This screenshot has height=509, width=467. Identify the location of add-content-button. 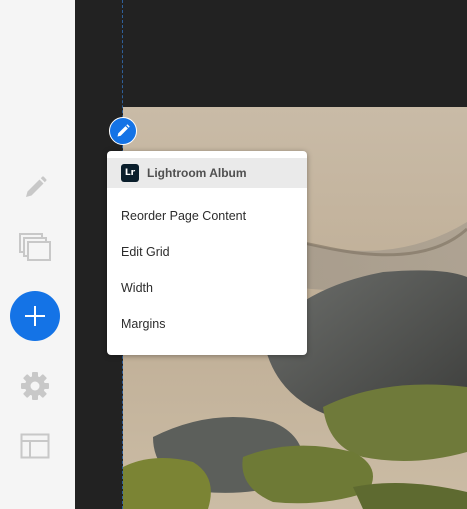
(35, 316).